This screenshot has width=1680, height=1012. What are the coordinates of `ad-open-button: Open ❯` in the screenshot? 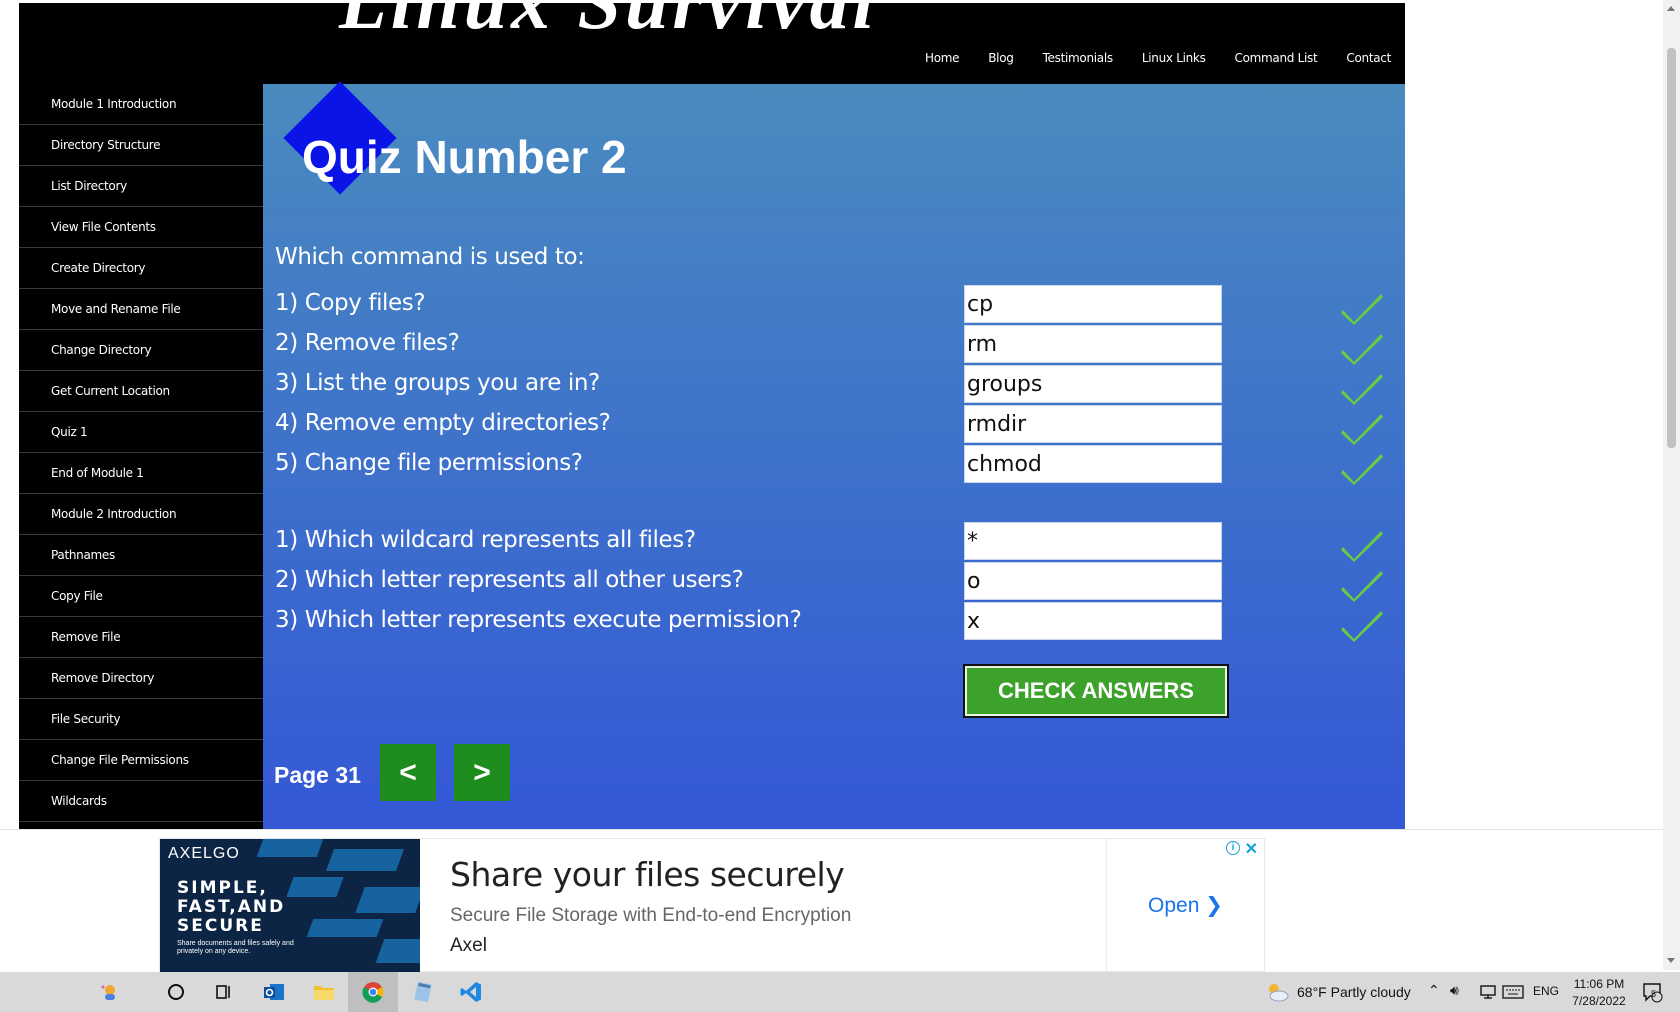 It's located at (1185, 905).